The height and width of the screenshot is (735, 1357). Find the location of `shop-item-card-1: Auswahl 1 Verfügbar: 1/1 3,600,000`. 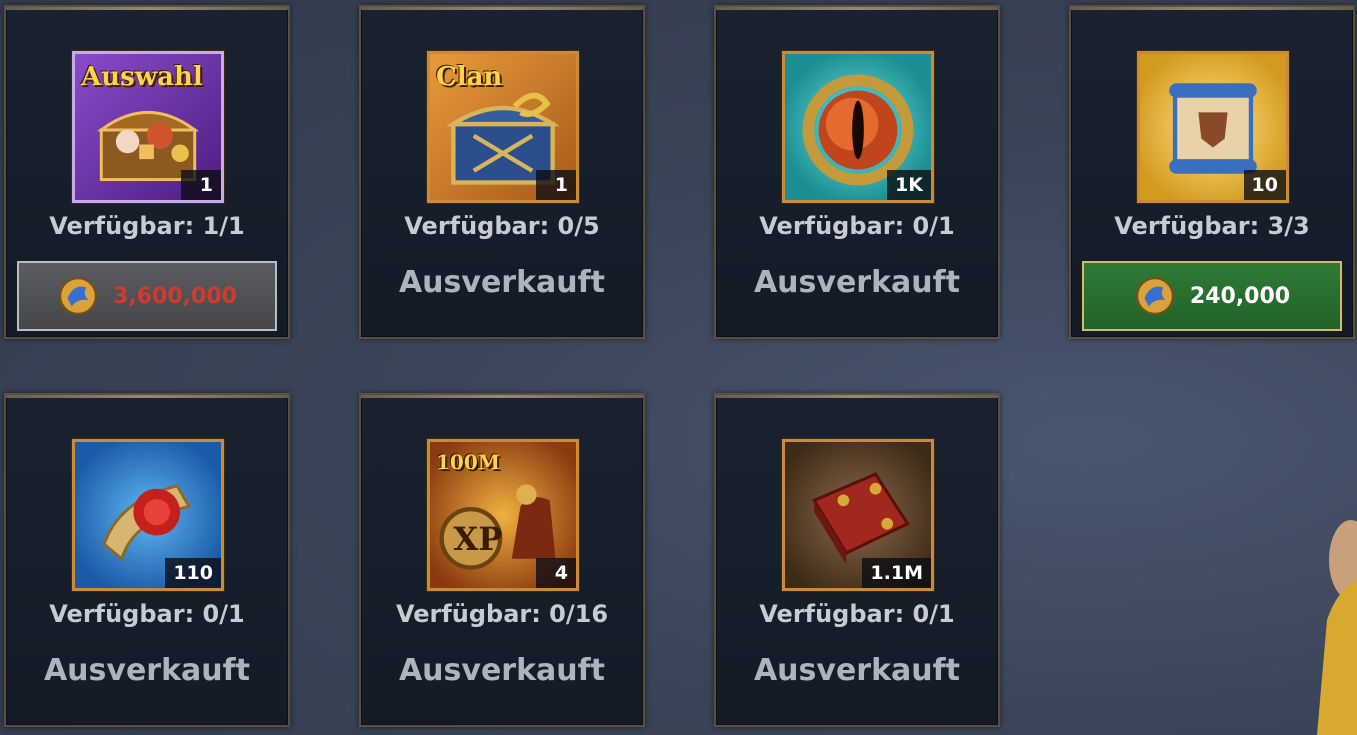

shop-item-card-1: Auswahl 1 Verfügbar: 1/1 3,600,000 is located at coordinates (147, 172).